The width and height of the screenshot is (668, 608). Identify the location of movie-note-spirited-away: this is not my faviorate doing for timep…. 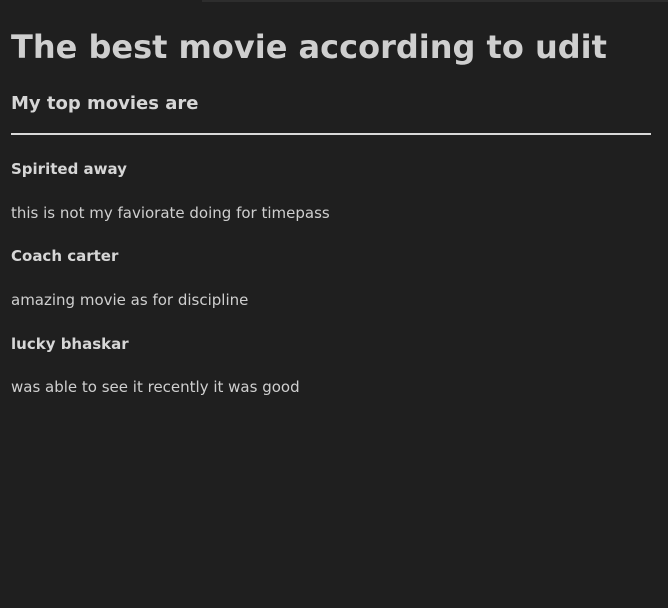
(170, 213).